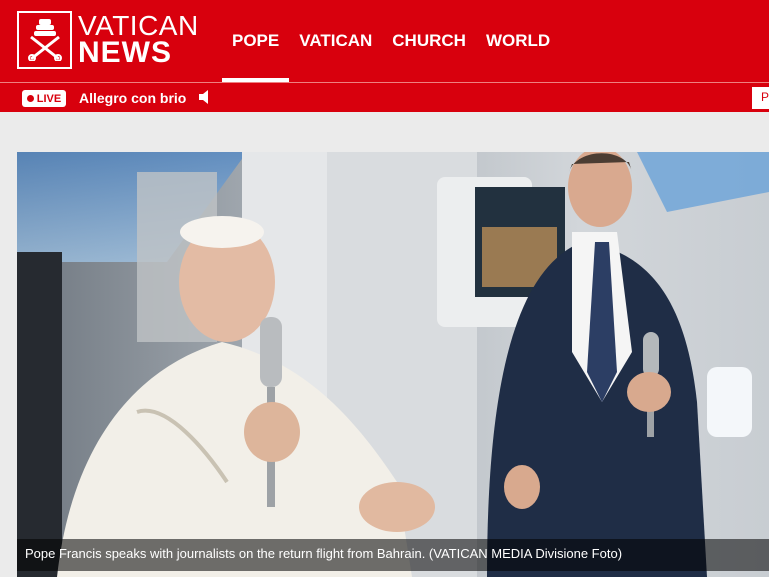 This screenshot has height=577, width=769. What do you see at coordinates (44, 40) in the screenshot?
I see `vatican-news-logo` at bounding box center [44, 40].